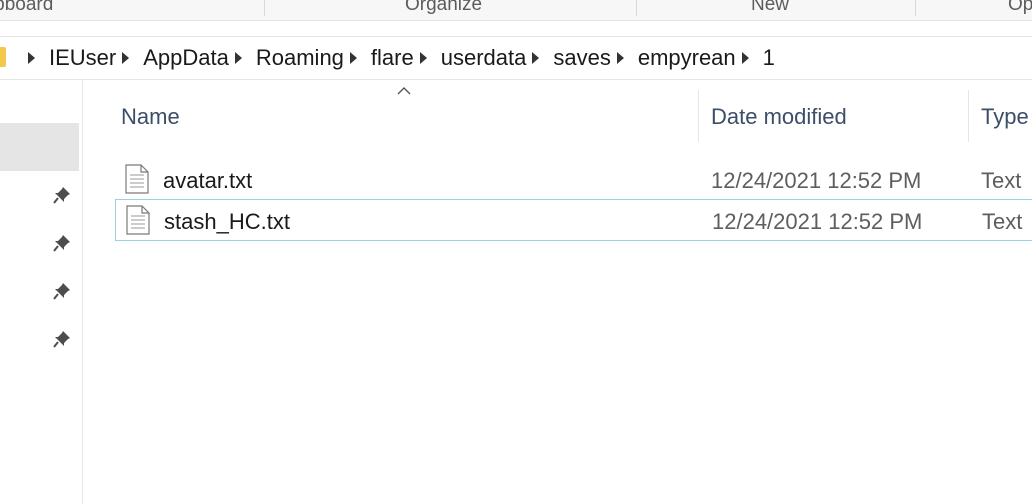  What do you see at coordinates (770, 7) in the screenshot?
I see `ribbon-group-new: New` at bounding box center [770, 7].